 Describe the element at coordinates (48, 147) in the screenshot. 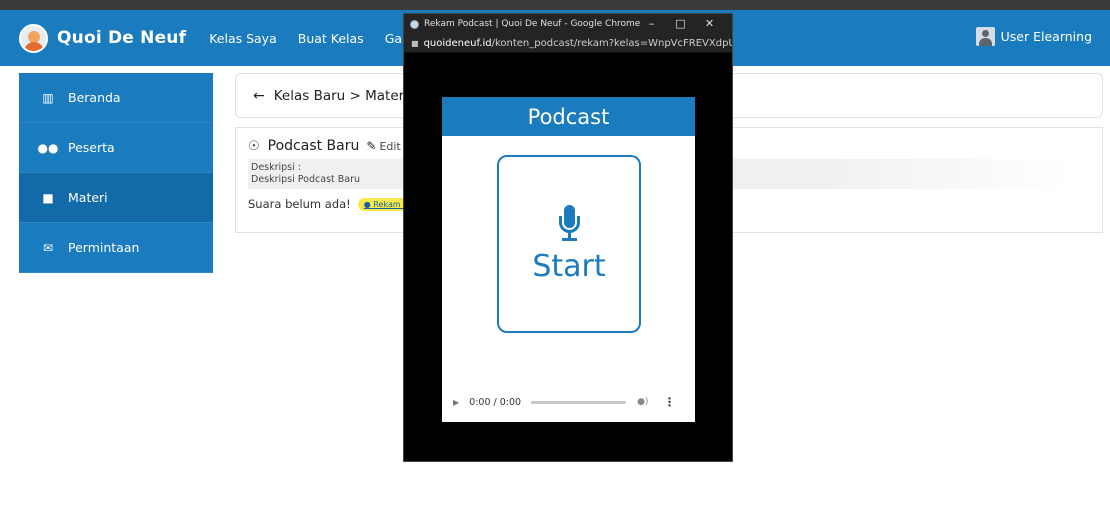

I see `users-icon: ●●` at that location.